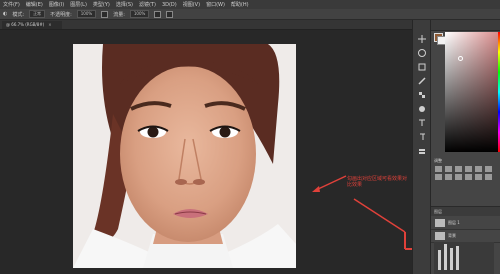 The width and height of the screenshot is (500, 274). What do you see at coordinates (468, 169) in the screenshot?
I see `exposure-icon` at bounding box center [468, 169].